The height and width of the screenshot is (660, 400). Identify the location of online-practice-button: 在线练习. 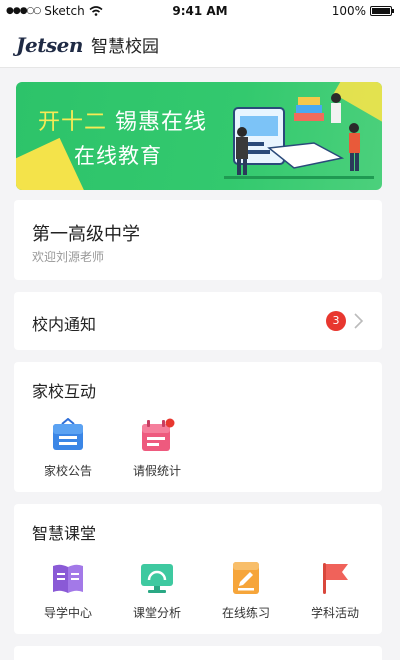
(246, 590).